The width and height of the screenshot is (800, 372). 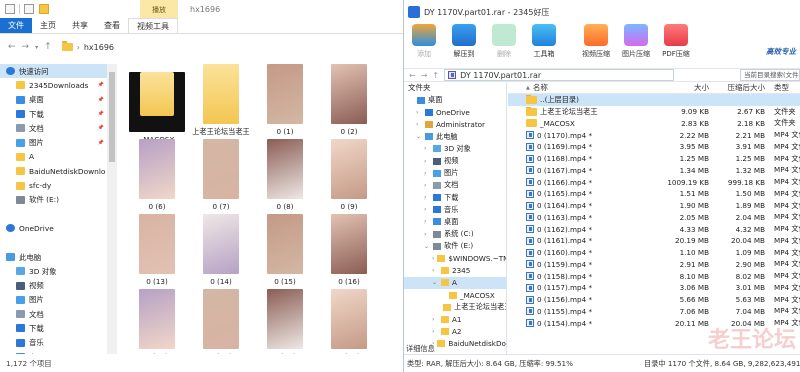 I want to click on back-arrow-icon: ←, so click(x=12, y=47).